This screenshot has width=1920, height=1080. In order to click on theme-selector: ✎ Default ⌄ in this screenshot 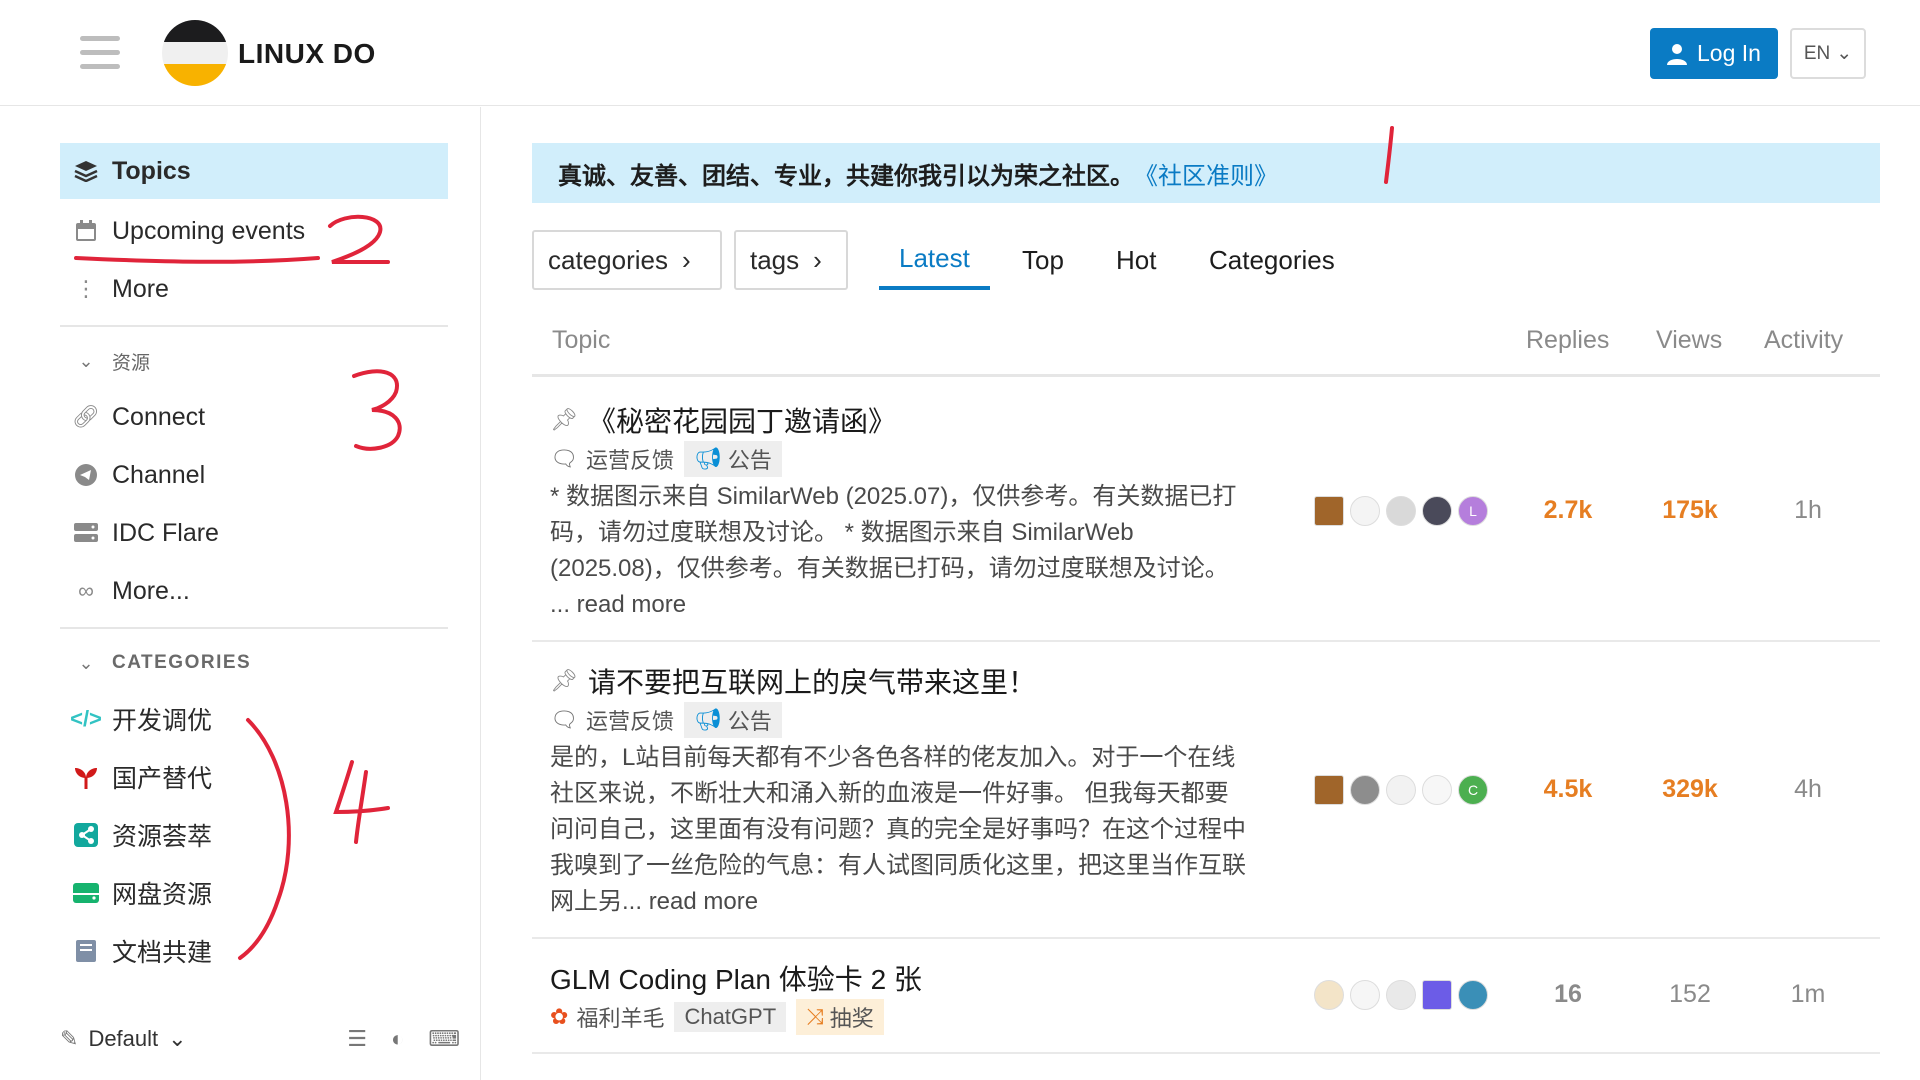, I will do `click(123, 1039)`.